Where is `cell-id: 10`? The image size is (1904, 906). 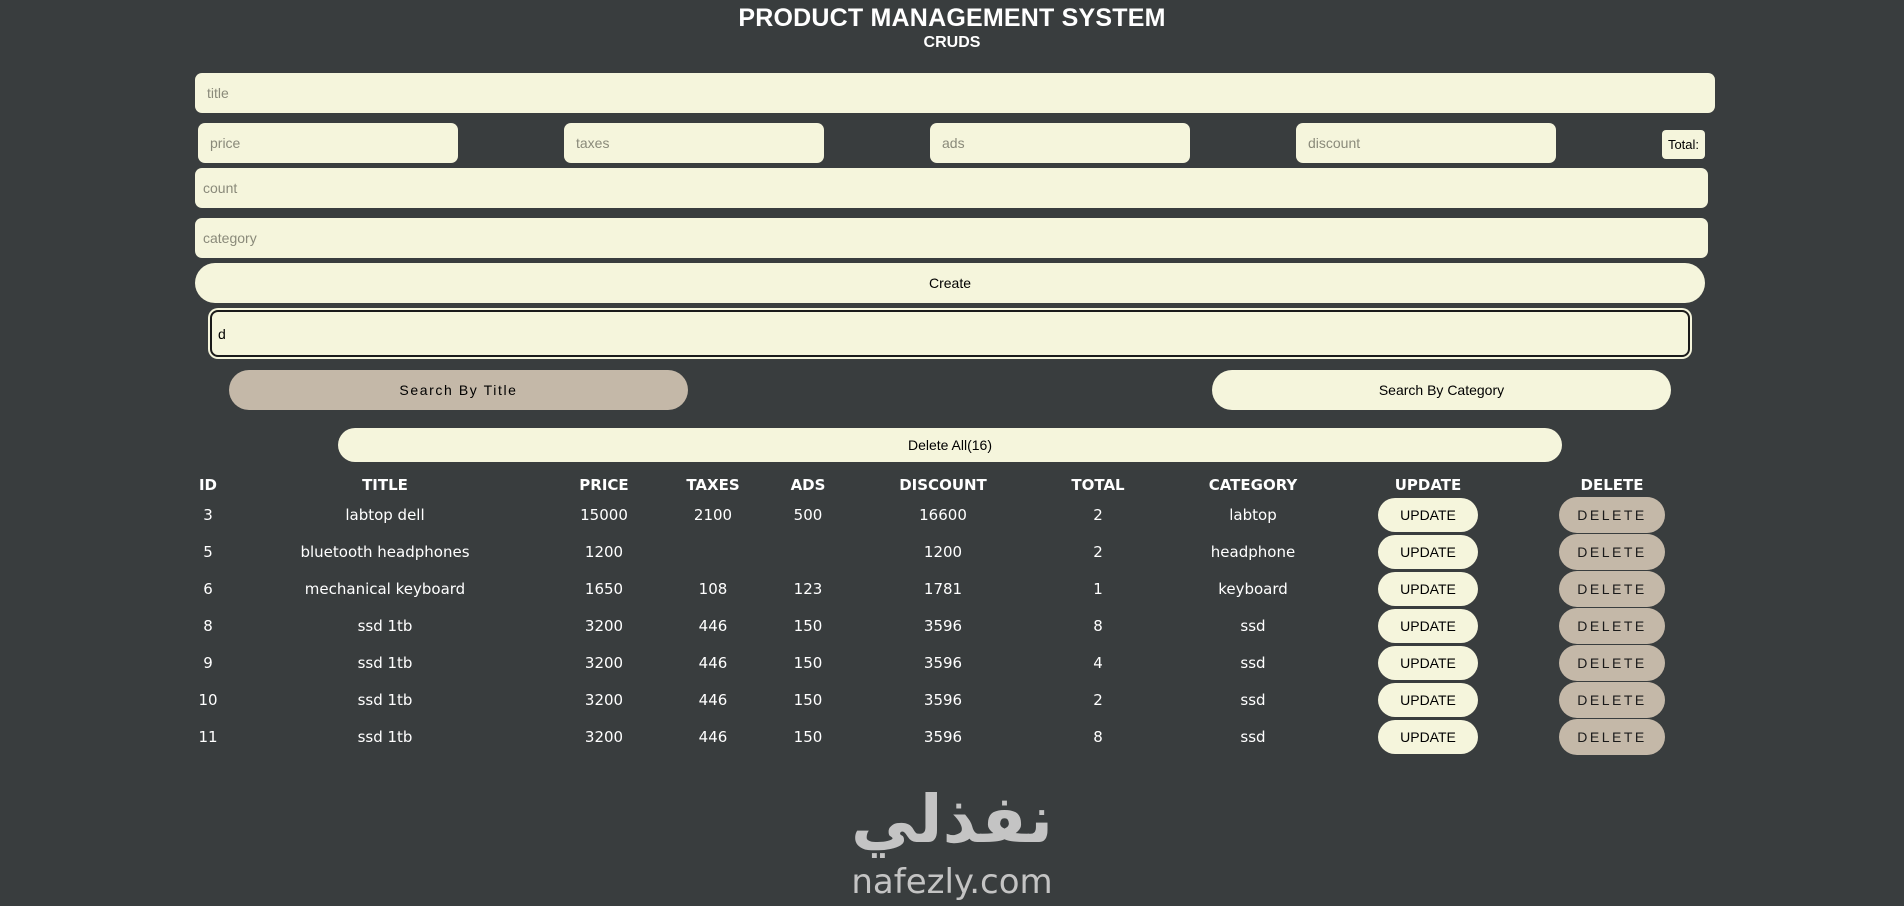
cell-id: 10 is located at coordinates (208, 699).